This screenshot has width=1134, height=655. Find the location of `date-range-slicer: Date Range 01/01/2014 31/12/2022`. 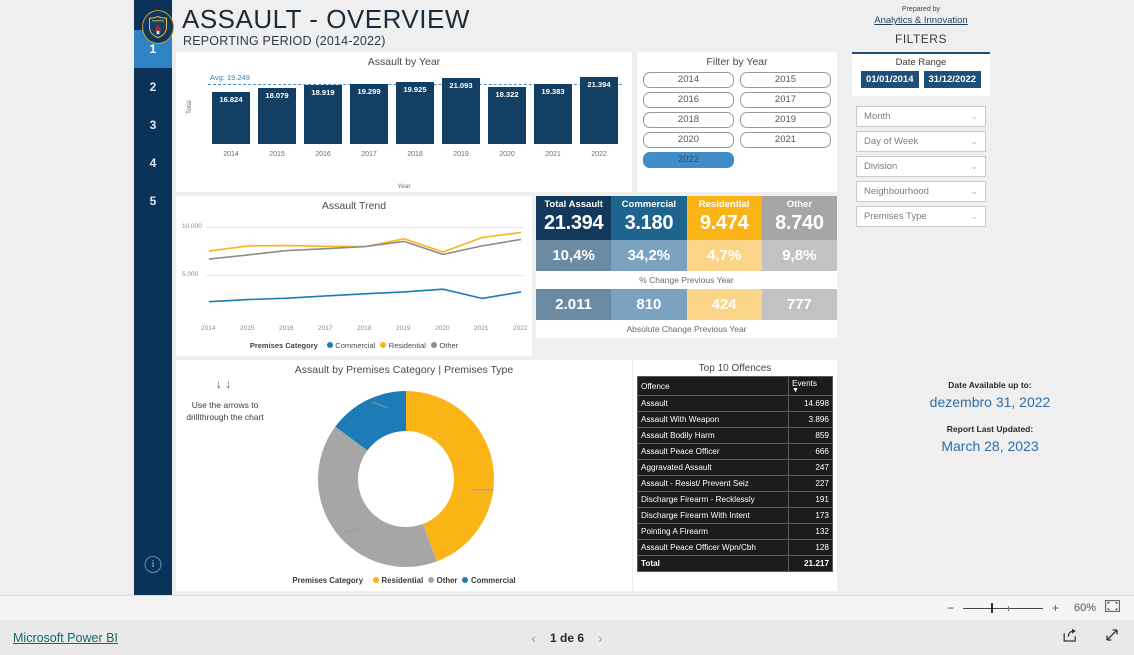

date-range-slicer: Date Range 01/01/2014 31/12/2022 is located at coordinates (921, 75).